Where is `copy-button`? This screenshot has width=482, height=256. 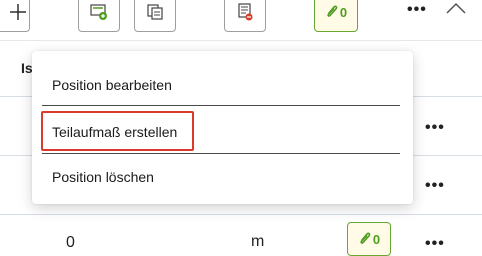 copy-button is located at coordinates (155, 16).